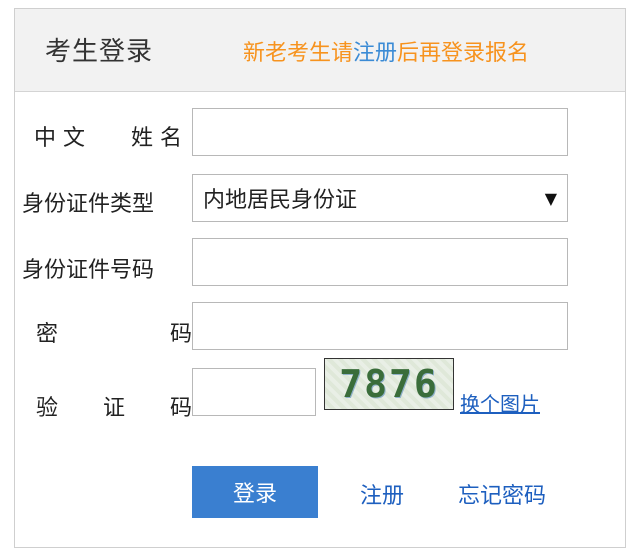 The width and height of the screenshot is (640, 548). I want to click on dropdown-arrow-icon: ▼, so click(550, 198).